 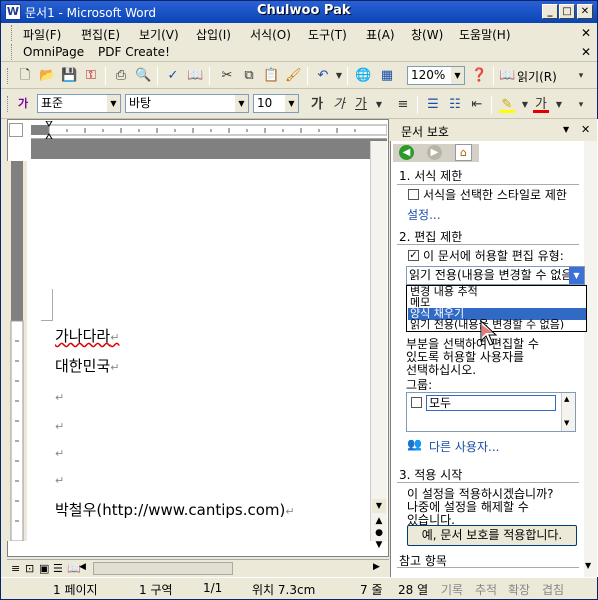 I want to click on status-extend: 확장, so click(x=519, y=589).